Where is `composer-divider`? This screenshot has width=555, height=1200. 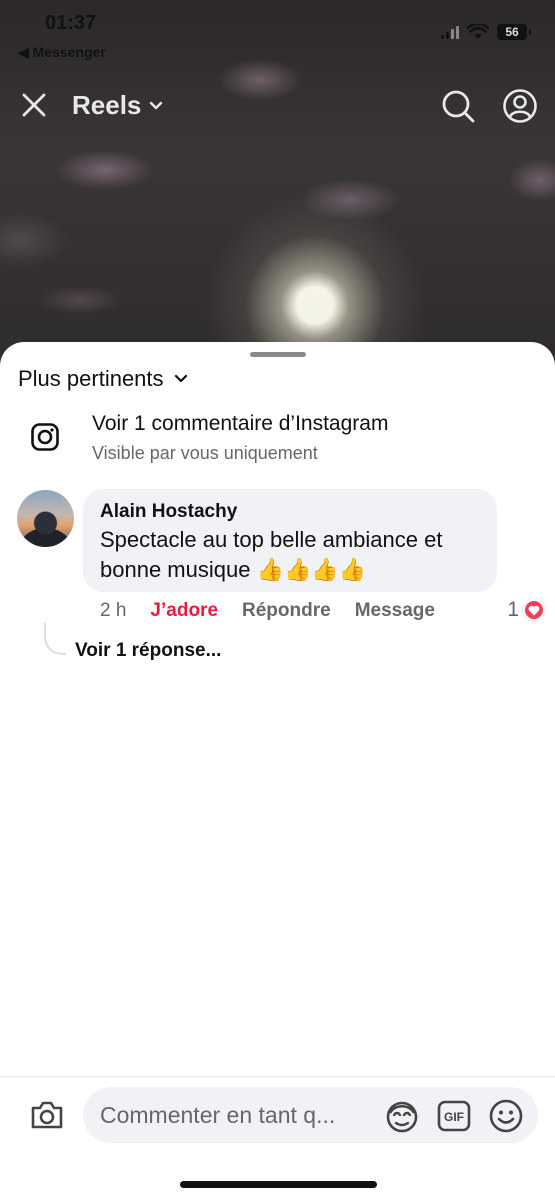 composer-divider is located at coordinates (277, 1076).